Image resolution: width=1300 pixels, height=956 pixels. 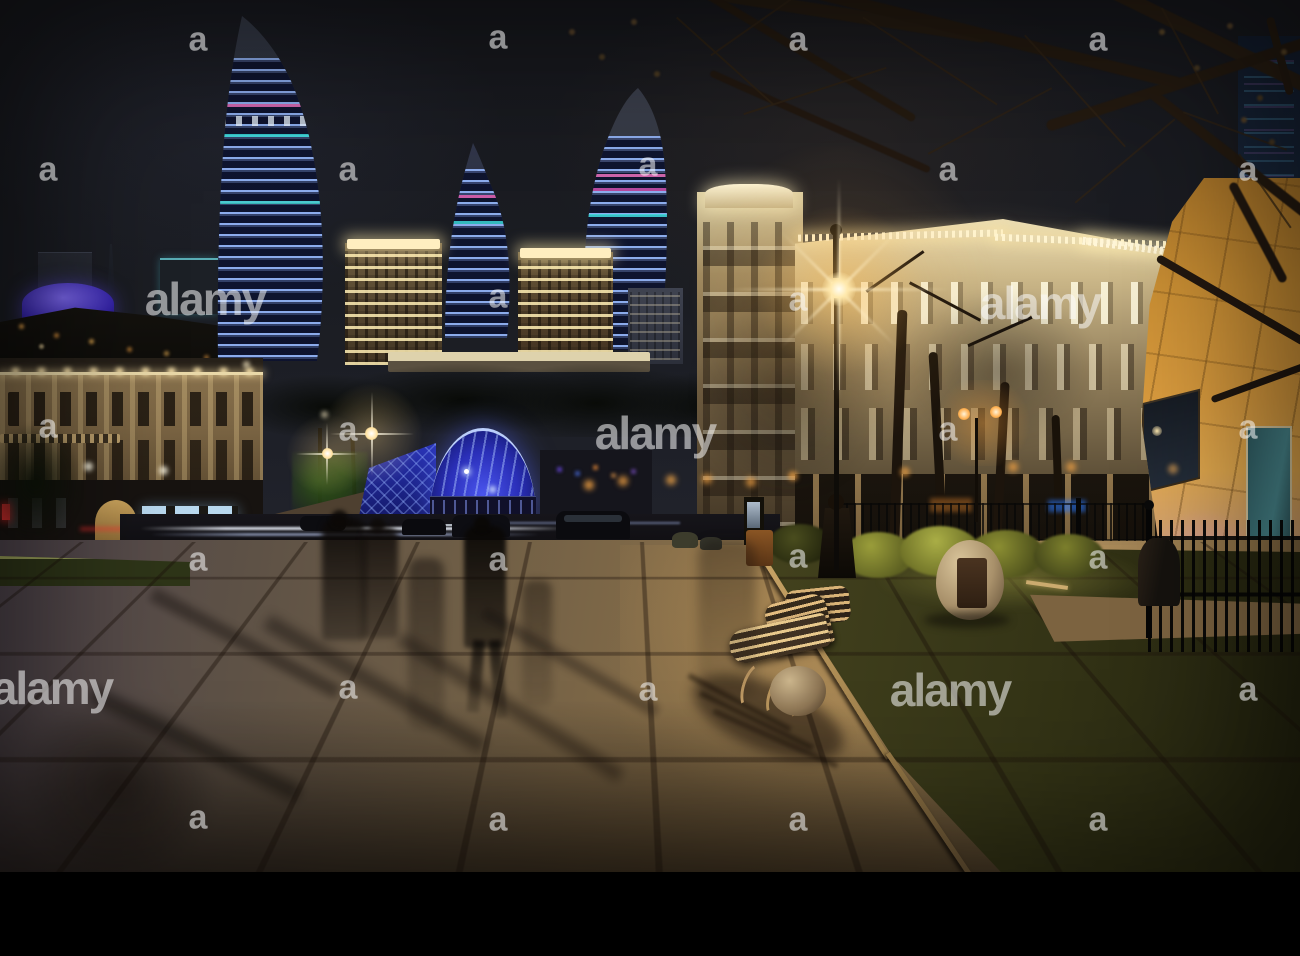 What do you see at coordinates (593, 525) in the screenshot?
I see `suv-silhouette` at bounding box center [593, 525].